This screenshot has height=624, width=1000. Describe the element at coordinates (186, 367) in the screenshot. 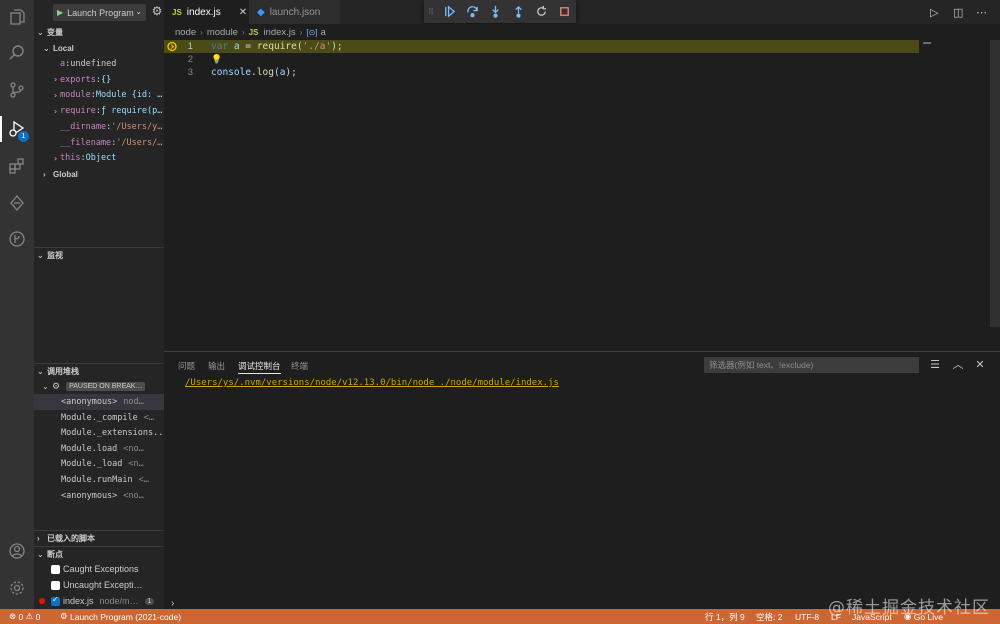

I see `tab-problems: 问题` at that location.